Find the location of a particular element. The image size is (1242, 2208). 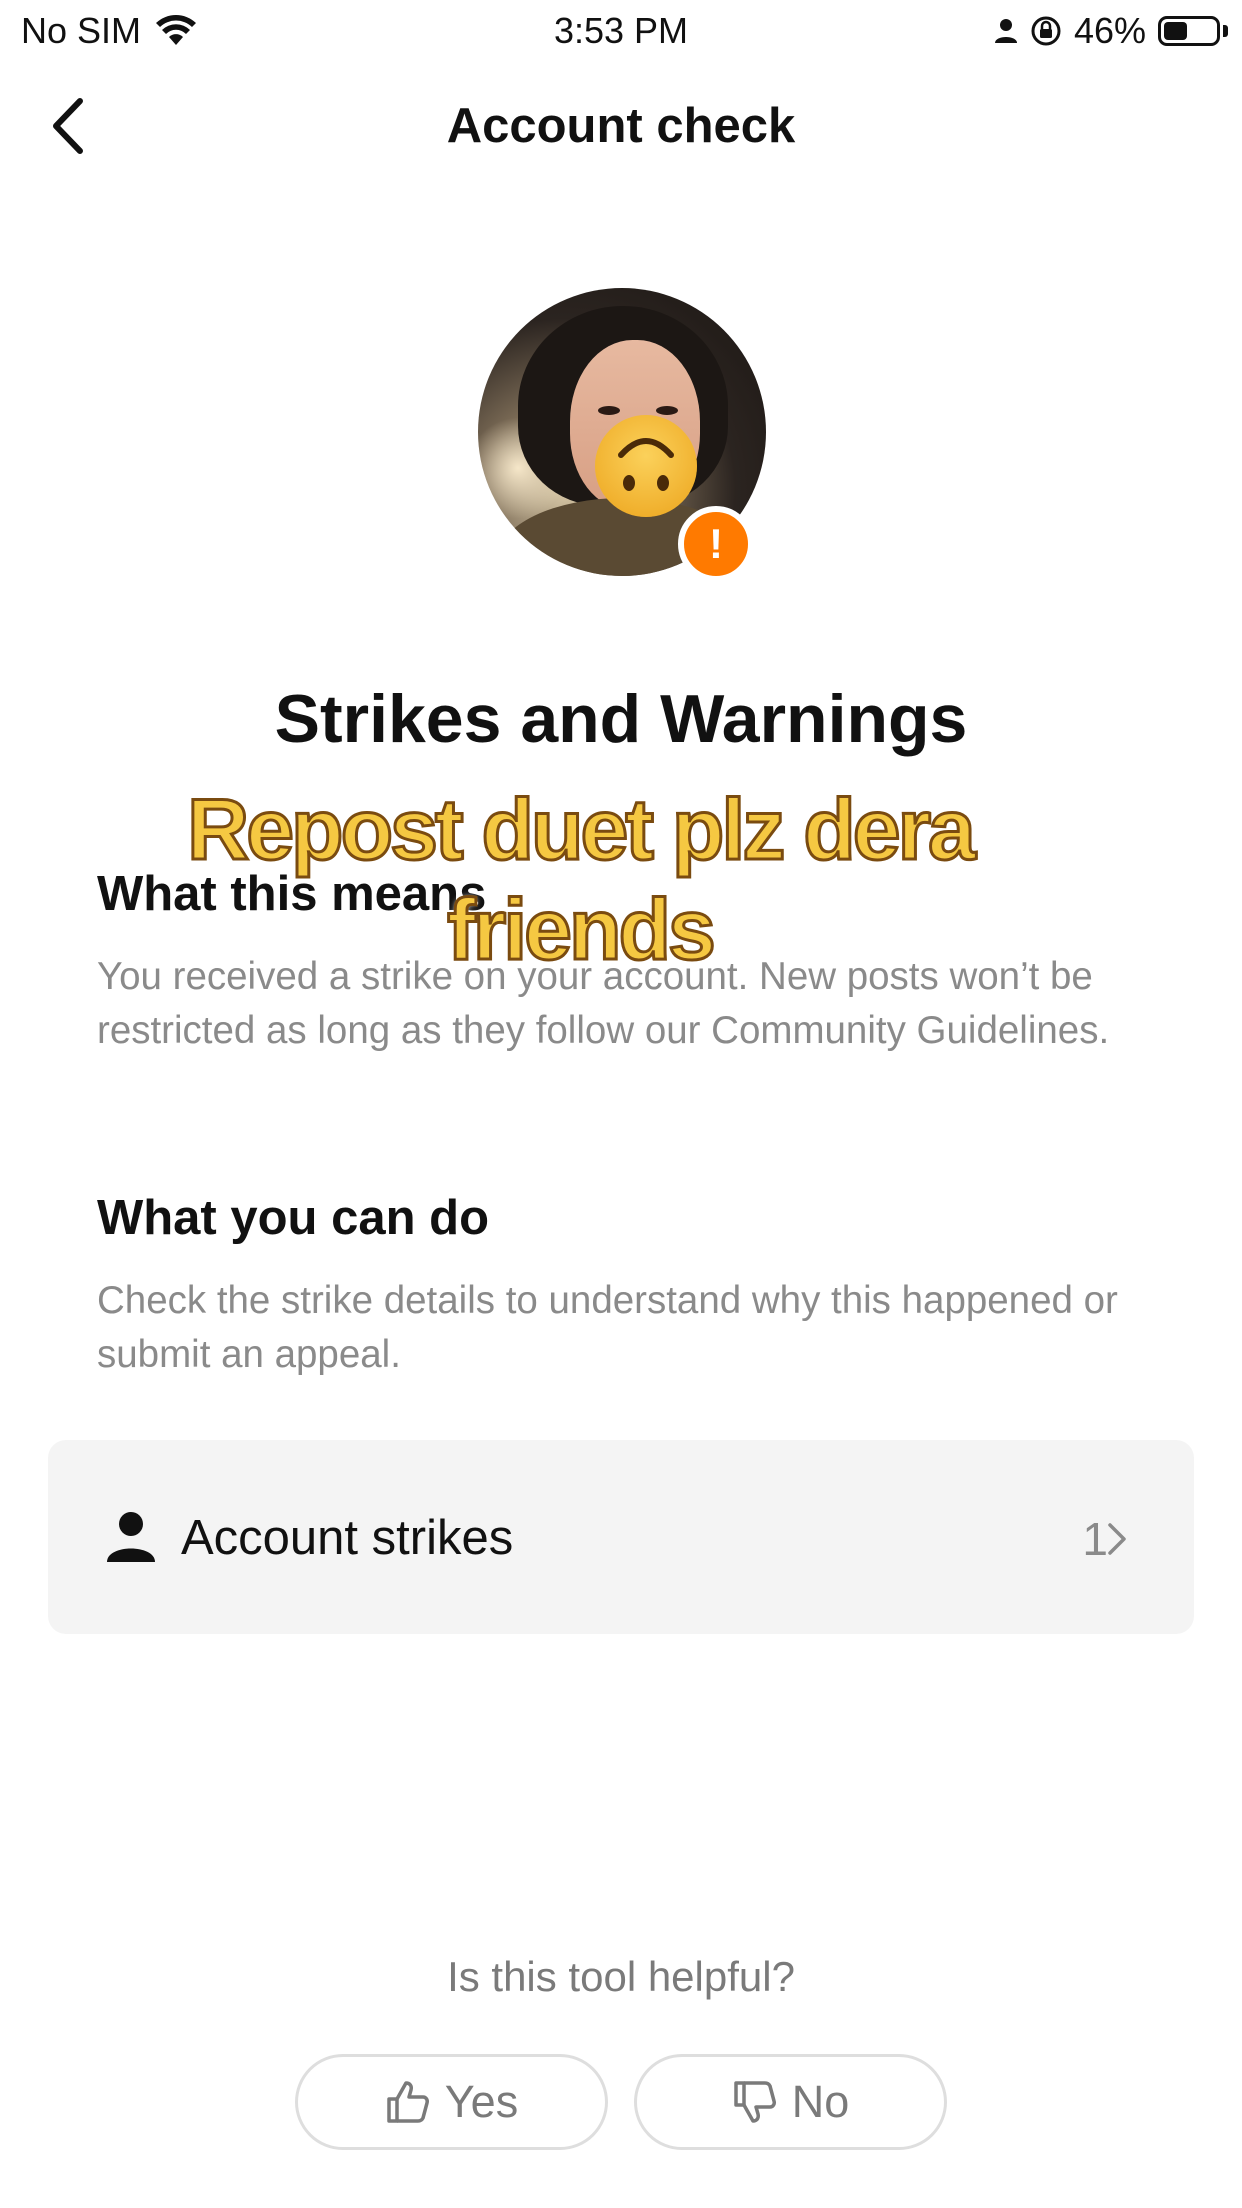

section-title-what-you-can-do: What you can do is located at coordinates (293, 1218).